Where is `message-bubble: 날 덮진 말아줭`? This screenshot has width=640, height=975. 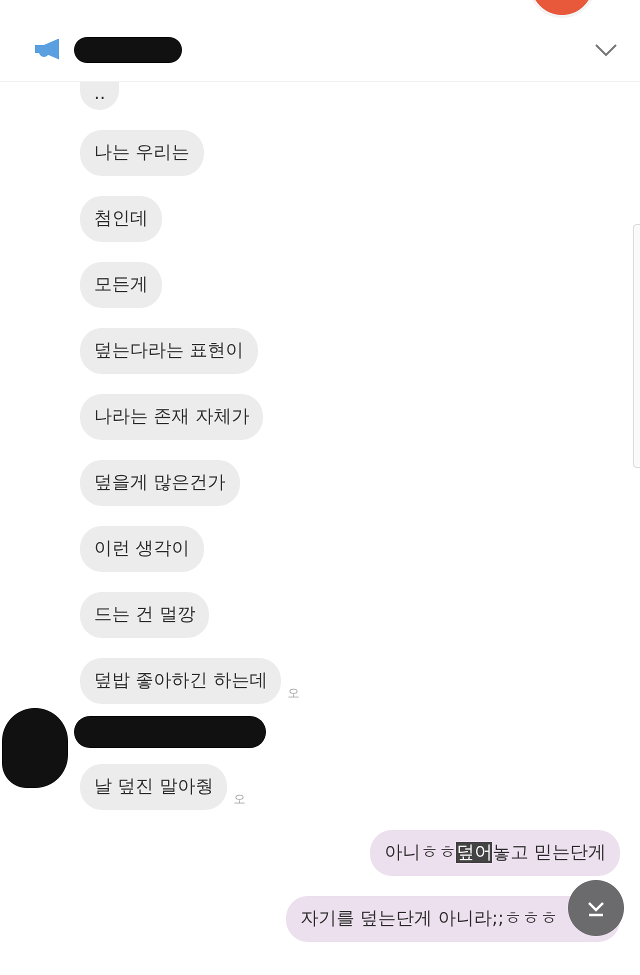 message-bubble: 날 덮진 말아줭 is located at coordinates (154, 787).